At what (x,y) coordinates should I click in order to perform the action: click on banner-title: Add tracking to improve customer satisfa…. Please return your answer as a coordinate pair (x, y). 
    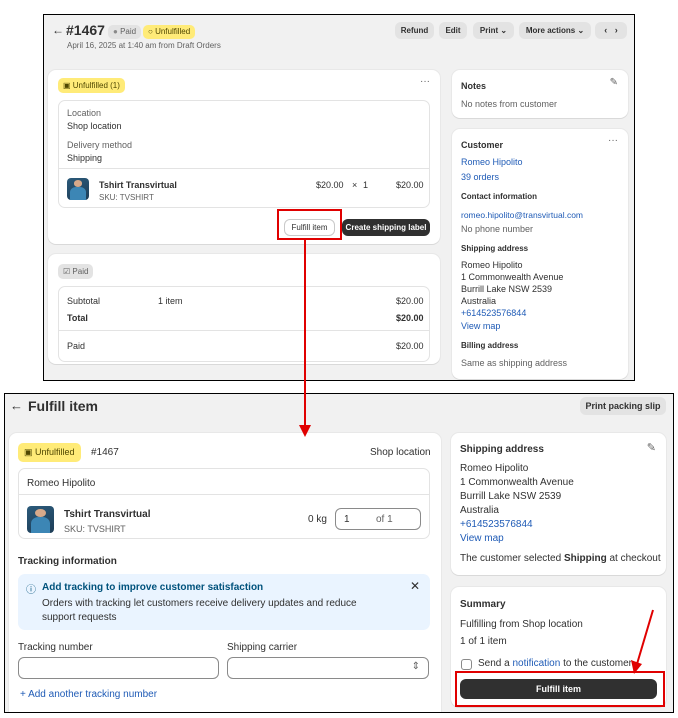
    Looking at the image, I should click on (153, 587).